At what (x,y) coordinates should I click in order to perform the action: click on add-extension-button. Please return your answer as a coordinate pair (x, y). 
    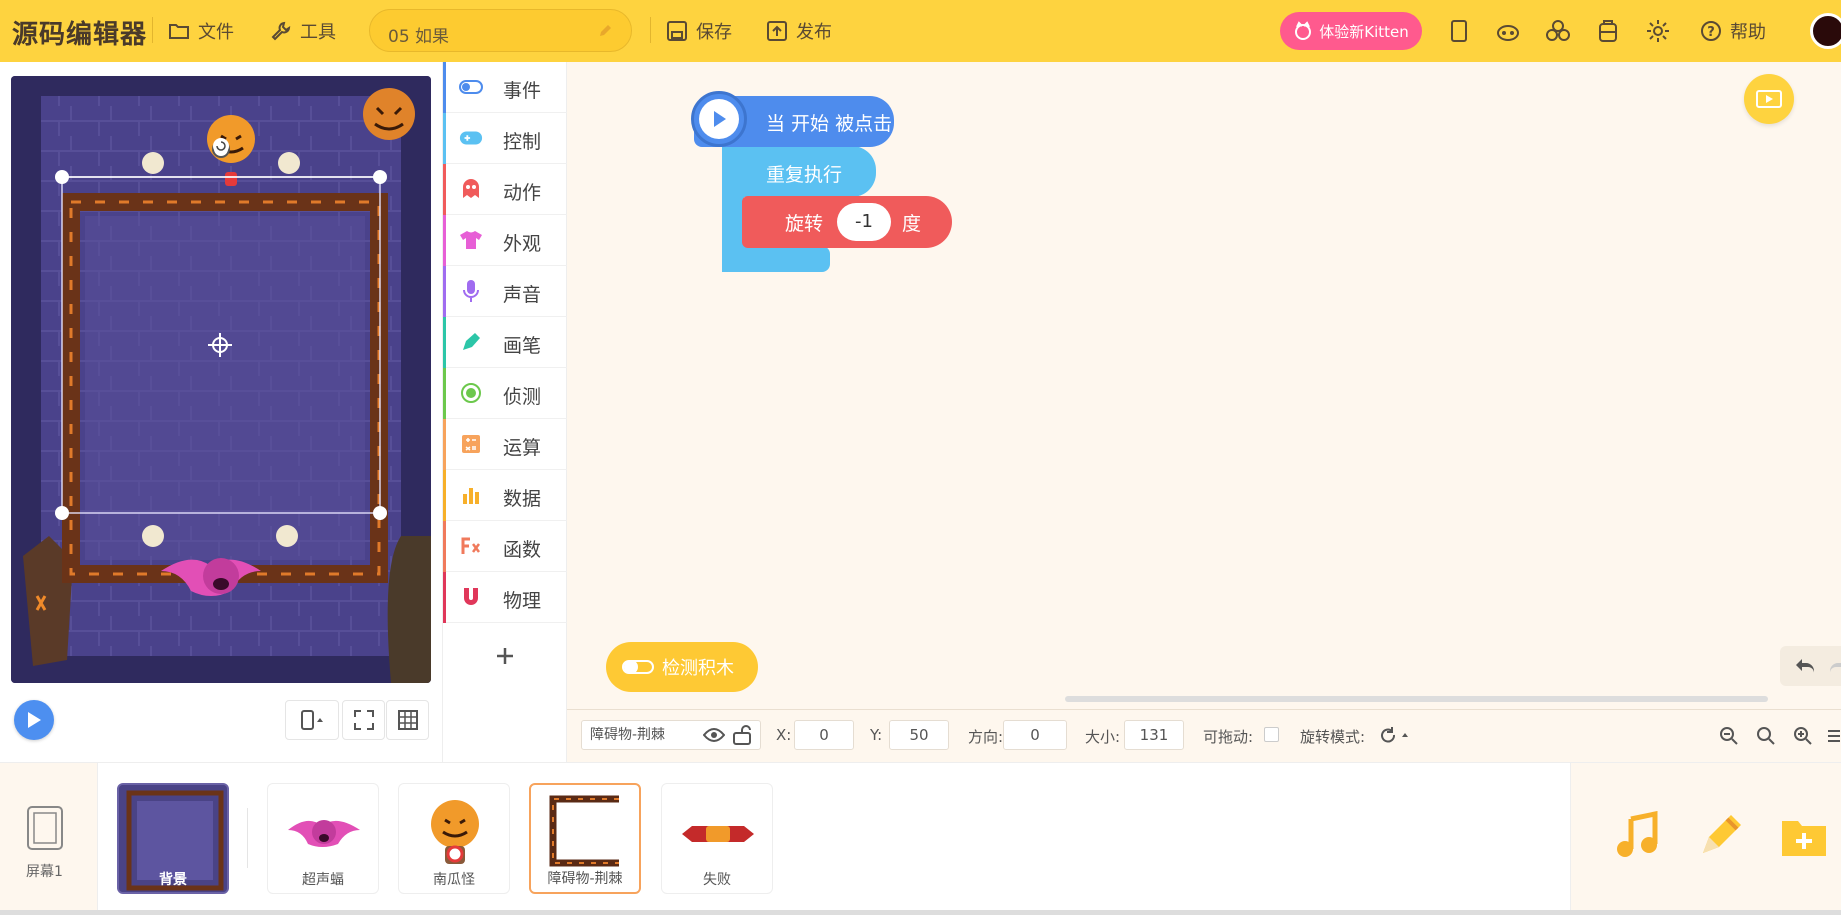
    Looking at the image, I should click on (505, 656).